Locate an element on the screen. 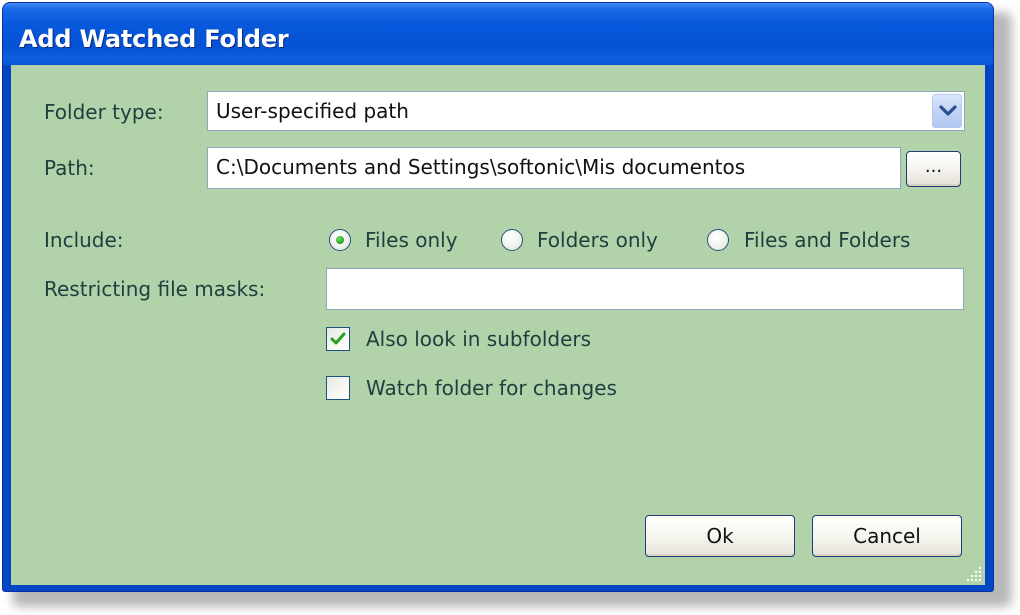 This screenshot has width=1020, height=615. subfolders-checkbox is located at coordinates (338, 339).